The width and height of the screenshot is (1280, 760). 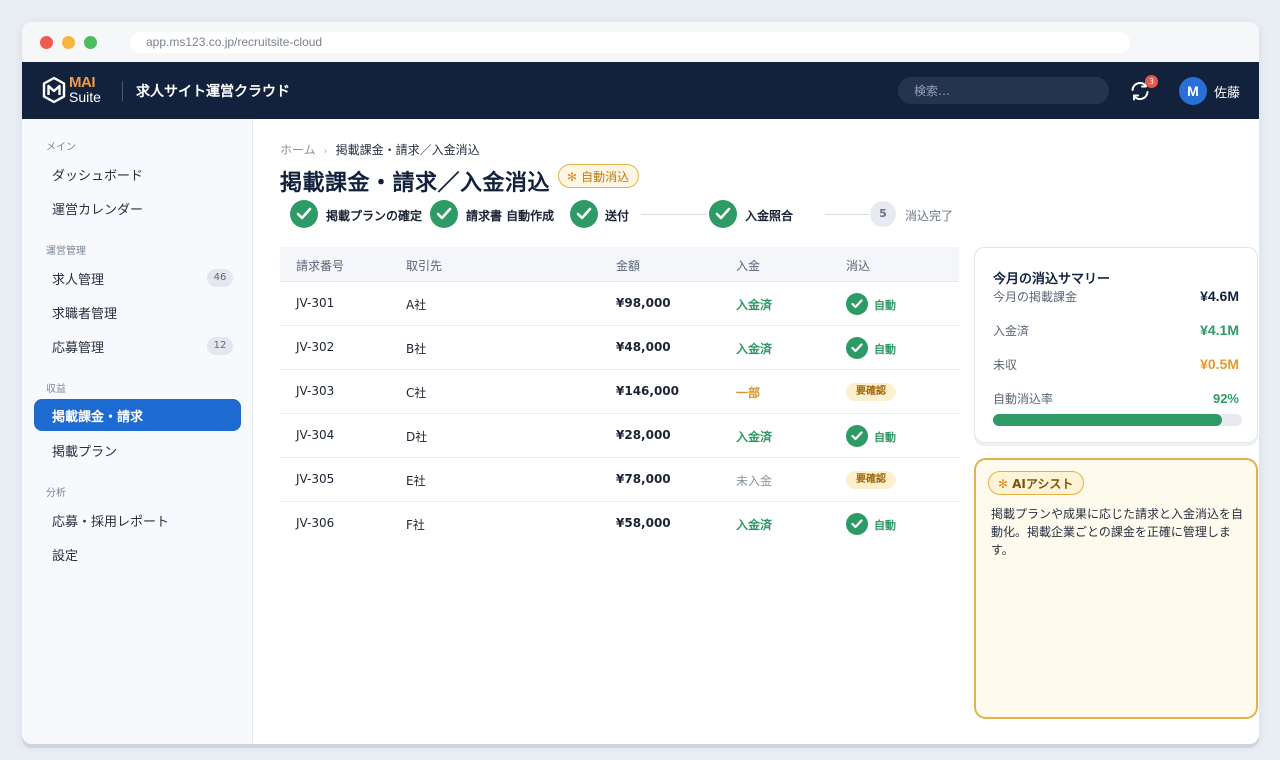 What do you see at coordinates (1219, 296) in the screenshot?
I see `summary-value-billing: ¥4.6M` at bounding box center [1219, 296].